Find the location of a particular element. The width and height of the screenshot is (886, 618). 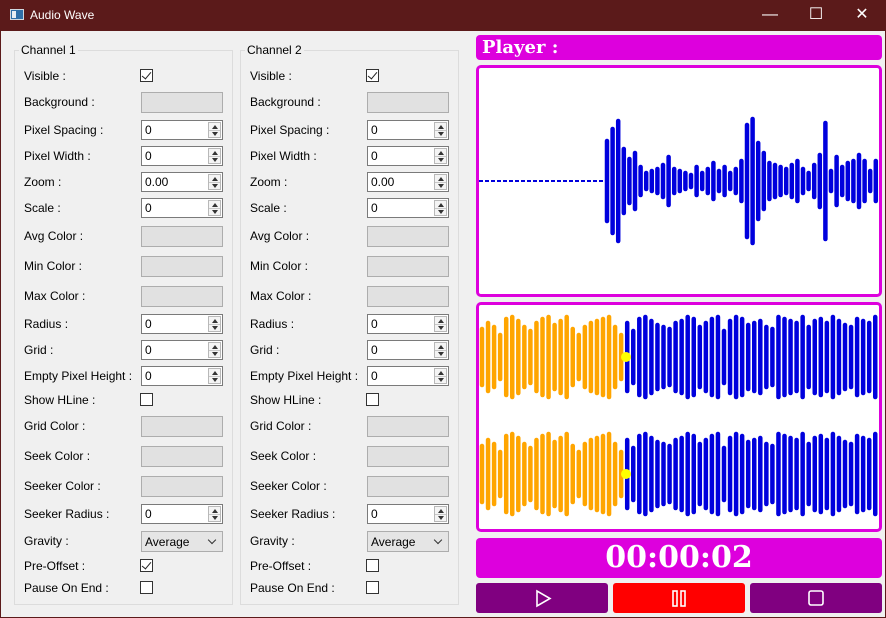

pre-offset-label: Pre-Offset : is located at coordinates (55, 566).